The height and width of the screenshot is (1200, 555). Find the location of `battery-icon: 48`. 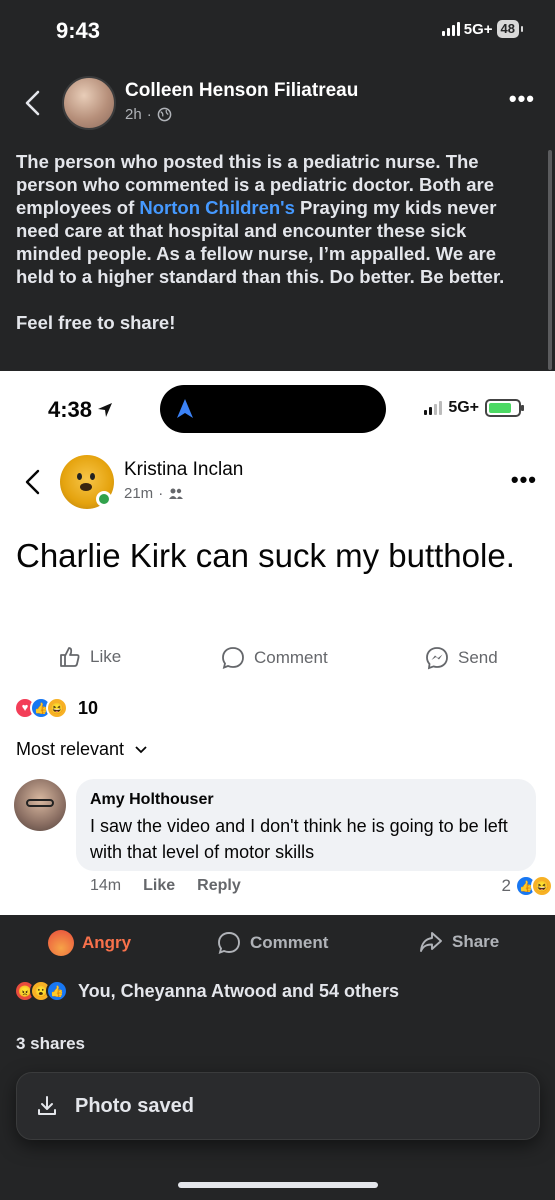

battery-icon: 48 is located at coordinates (510, 29).